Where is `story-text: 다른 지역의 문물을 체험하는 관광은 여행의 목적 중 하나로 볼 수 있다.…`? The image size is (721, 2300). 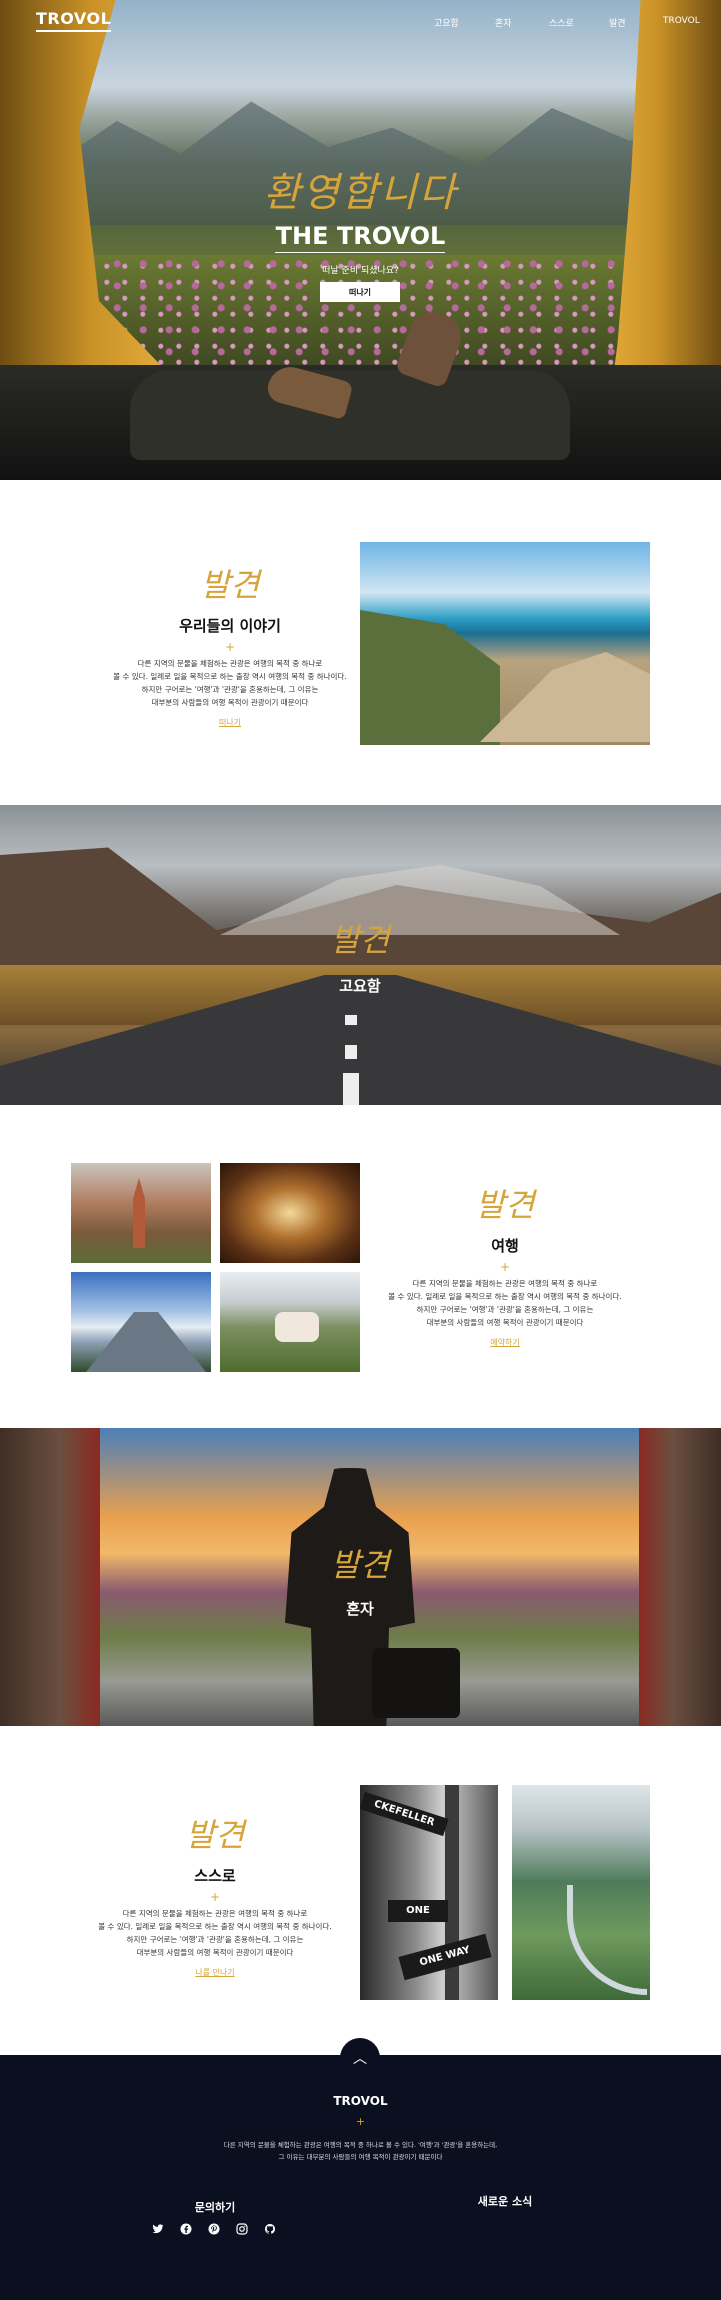
story-text: 다른 지역의 문물을 체험하는 관광은 여행의 목적 중 하나로 볼 수 있다.… is located at coordinates (230, 683).